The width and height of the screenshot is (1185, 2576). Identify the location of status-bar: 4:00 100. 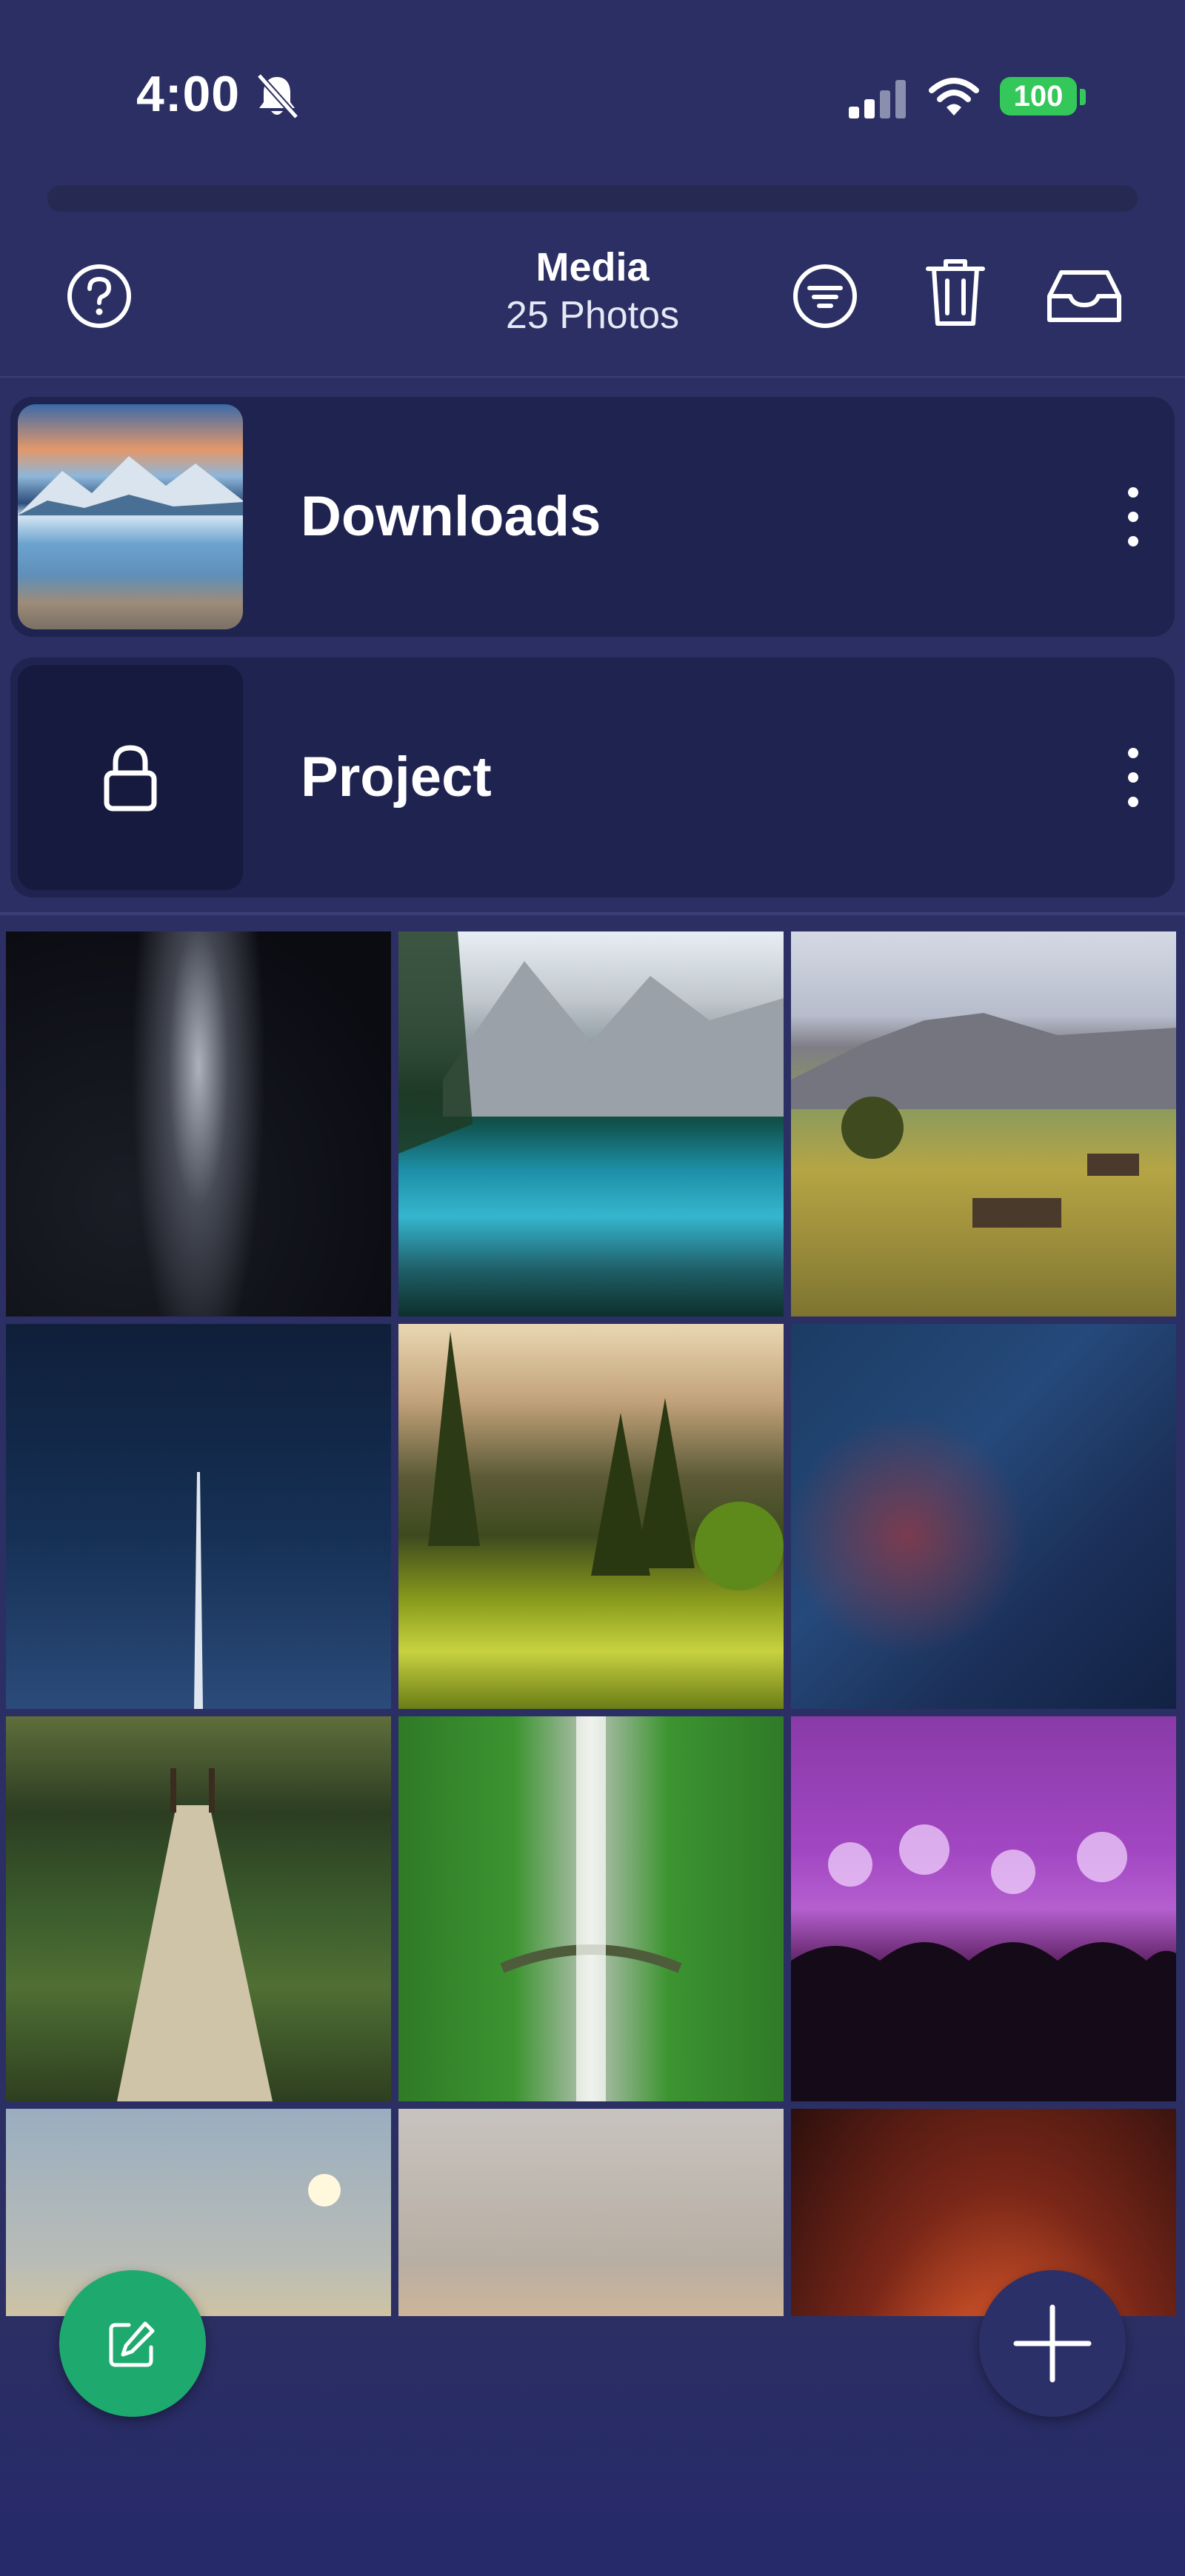
(592, 89).